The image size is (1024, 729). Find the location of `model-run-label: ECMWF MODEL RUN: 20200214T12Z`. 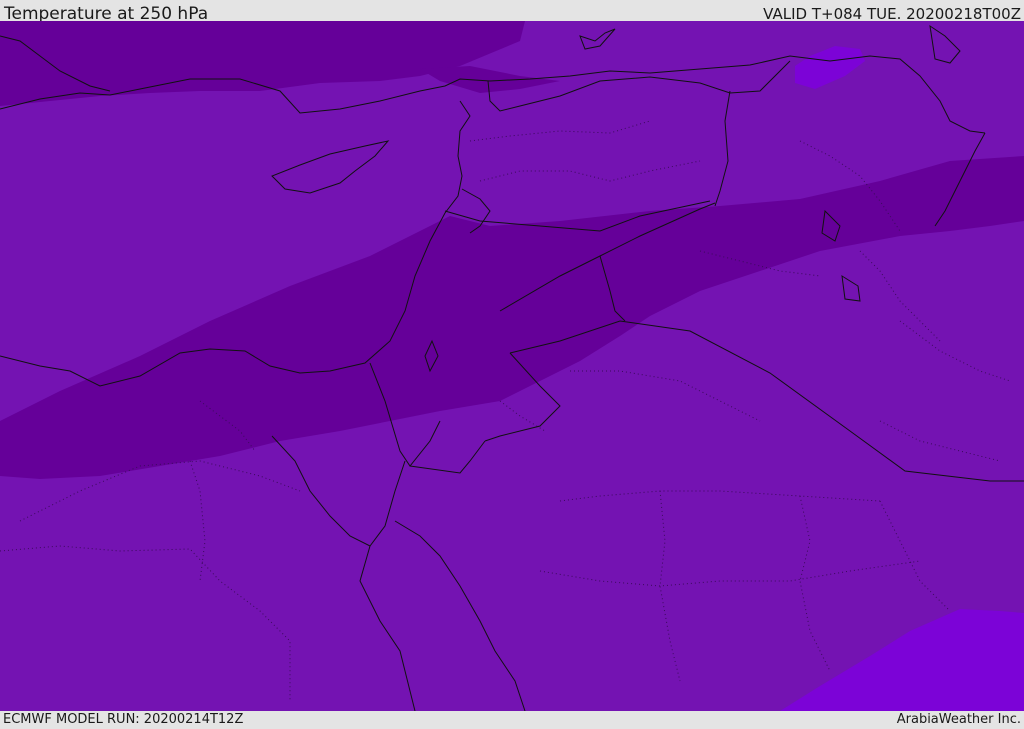

model-run-label: ECMWF MODEL RUN: 20200214T12Z is located at coordinates (123, 719).